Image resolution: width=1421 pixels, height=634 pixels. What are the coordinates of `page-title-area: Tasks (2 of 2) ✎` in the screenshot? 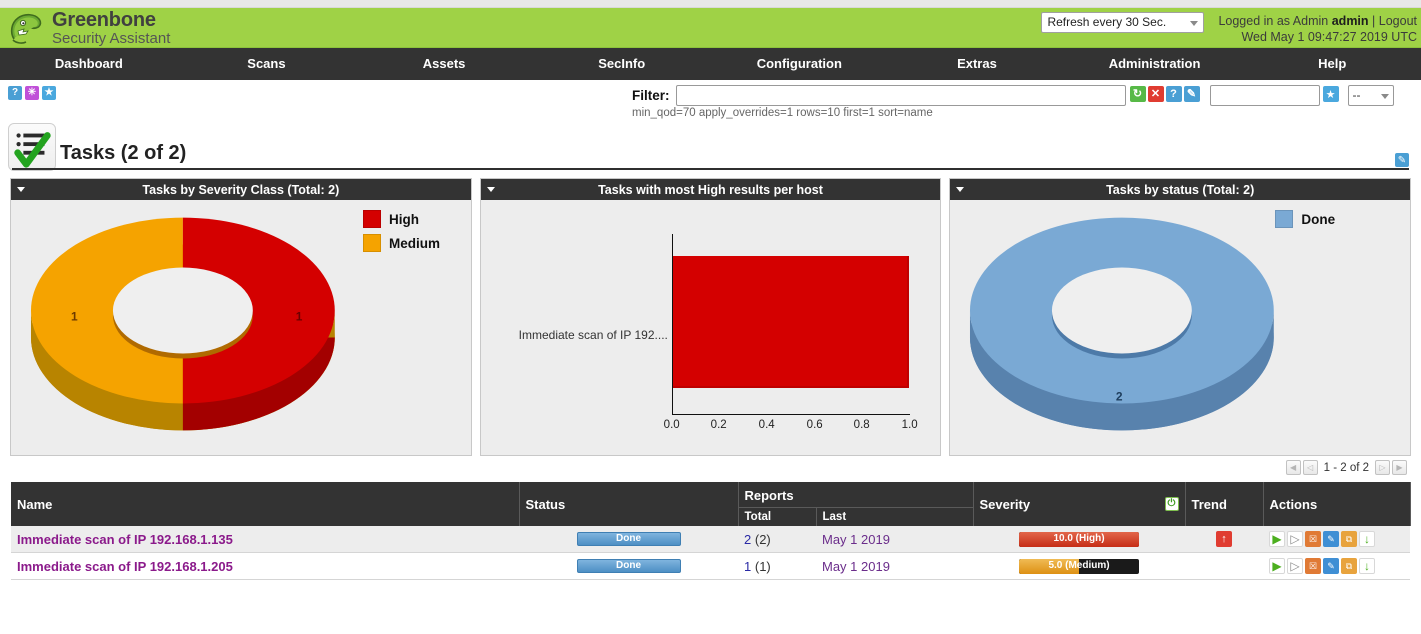 It's located at (710, 149).